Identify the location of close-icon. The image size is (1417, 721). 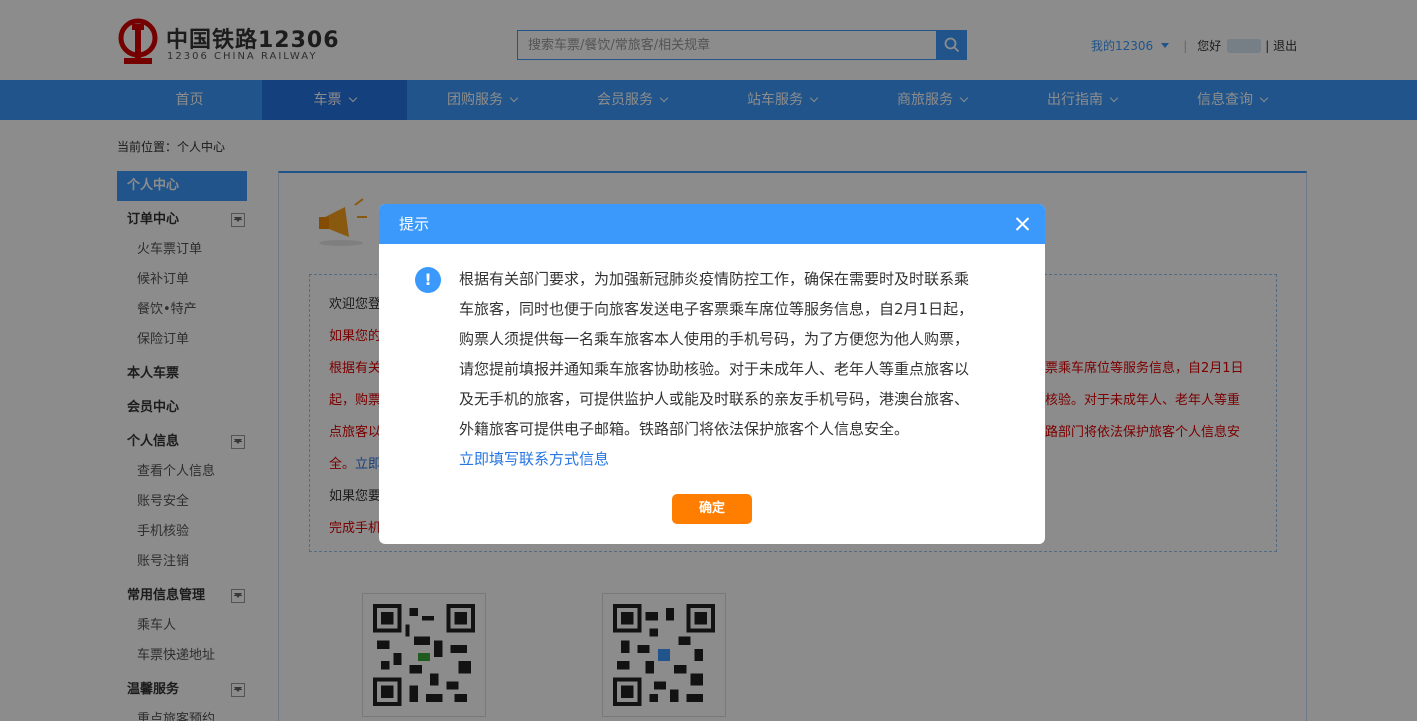
(1023, 224).